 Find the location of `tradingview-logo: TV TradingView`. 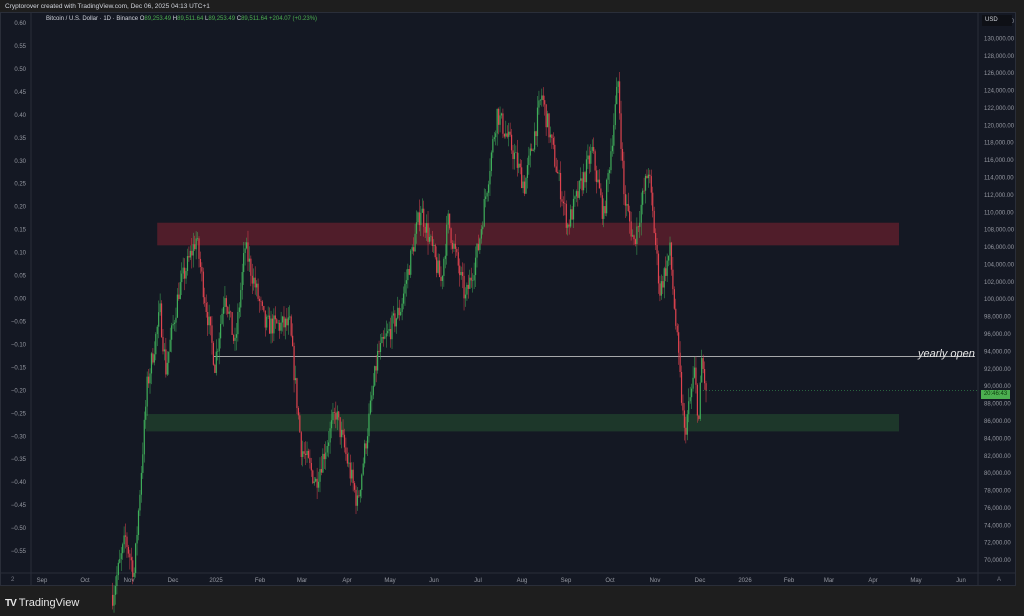

tradingview-logo: TV TradingView is located at coordinates (42, 603).